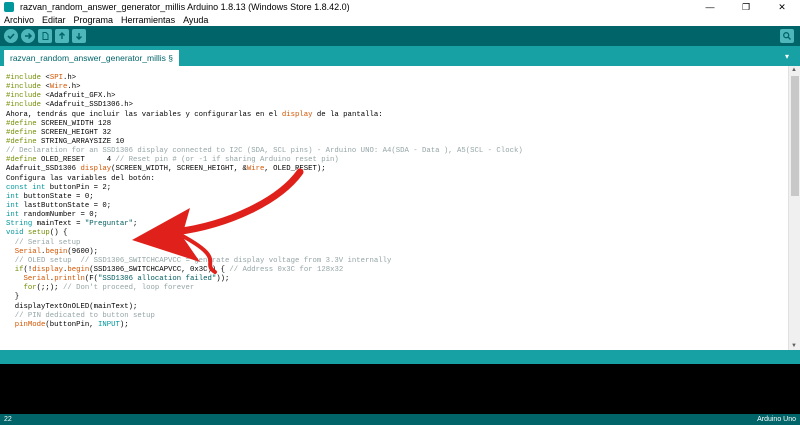 The image size is (800, 425). Describe the element at coordinates (135, 224) in the screenshot. I see `code-token: ;` at that location.